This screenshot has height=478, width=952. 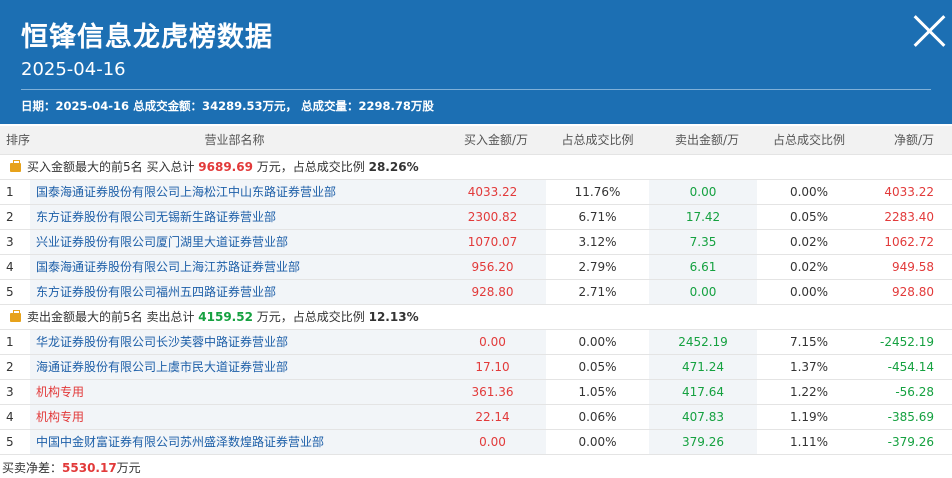 What do you see at coordinates (906, 192) in the screenshot?
I see `net-amount: 4033.22` at bounding box center [906, 192].